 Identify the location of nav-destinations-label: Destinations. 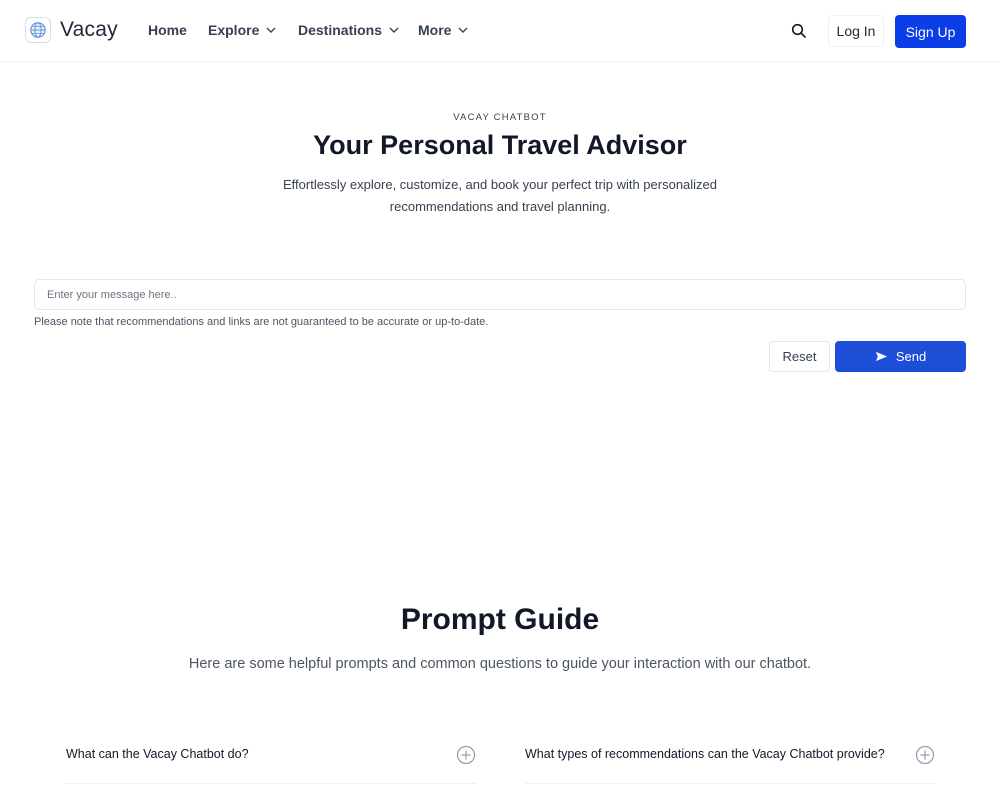
(340, 30).